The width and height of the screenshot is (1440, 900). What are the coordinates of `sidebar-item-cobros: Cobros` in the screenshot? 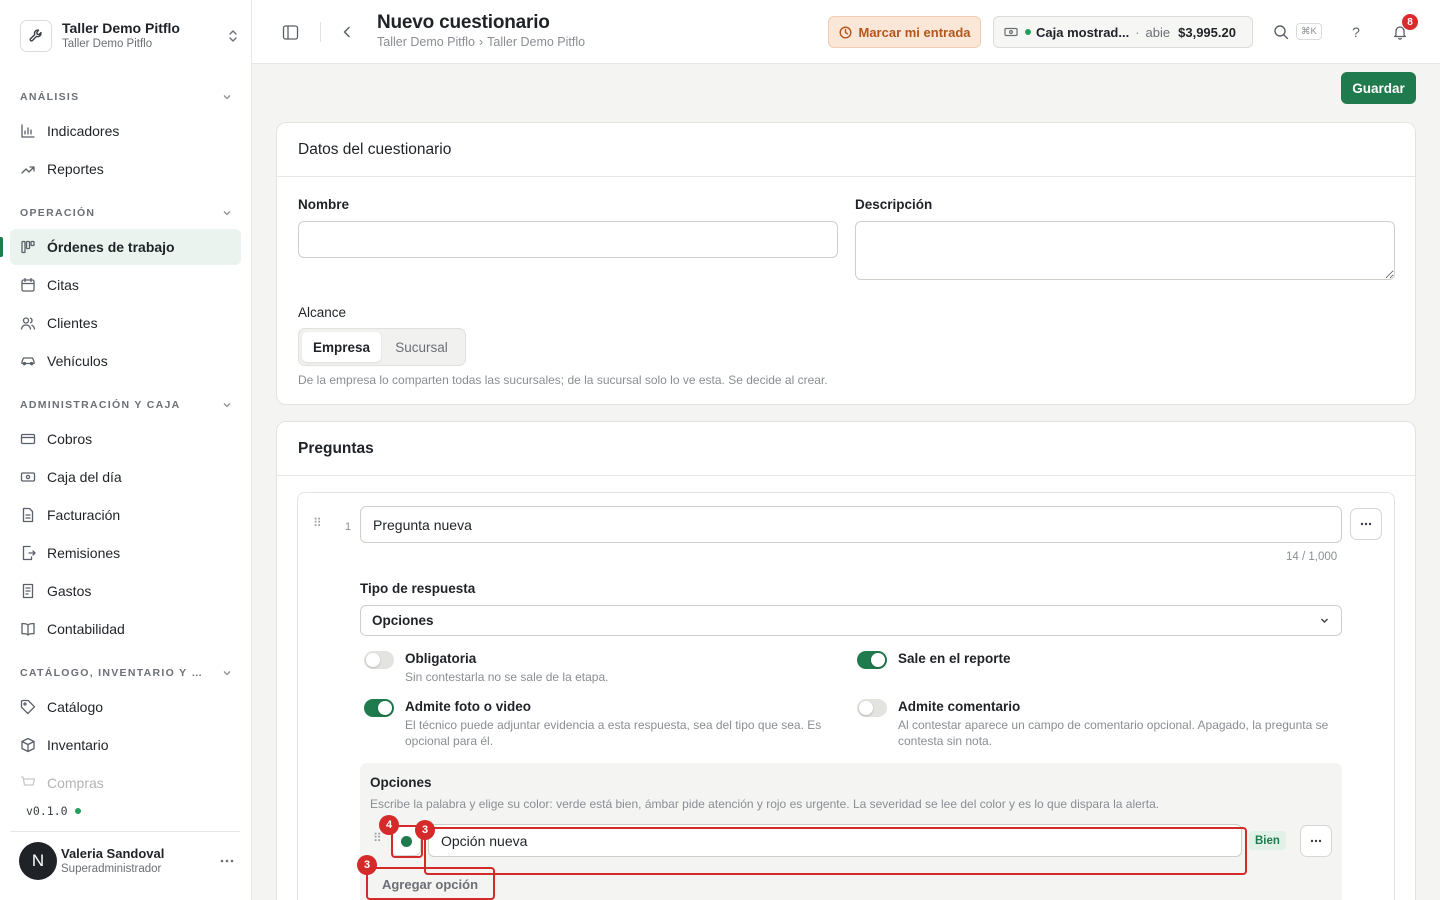 It's located at (125, 439).